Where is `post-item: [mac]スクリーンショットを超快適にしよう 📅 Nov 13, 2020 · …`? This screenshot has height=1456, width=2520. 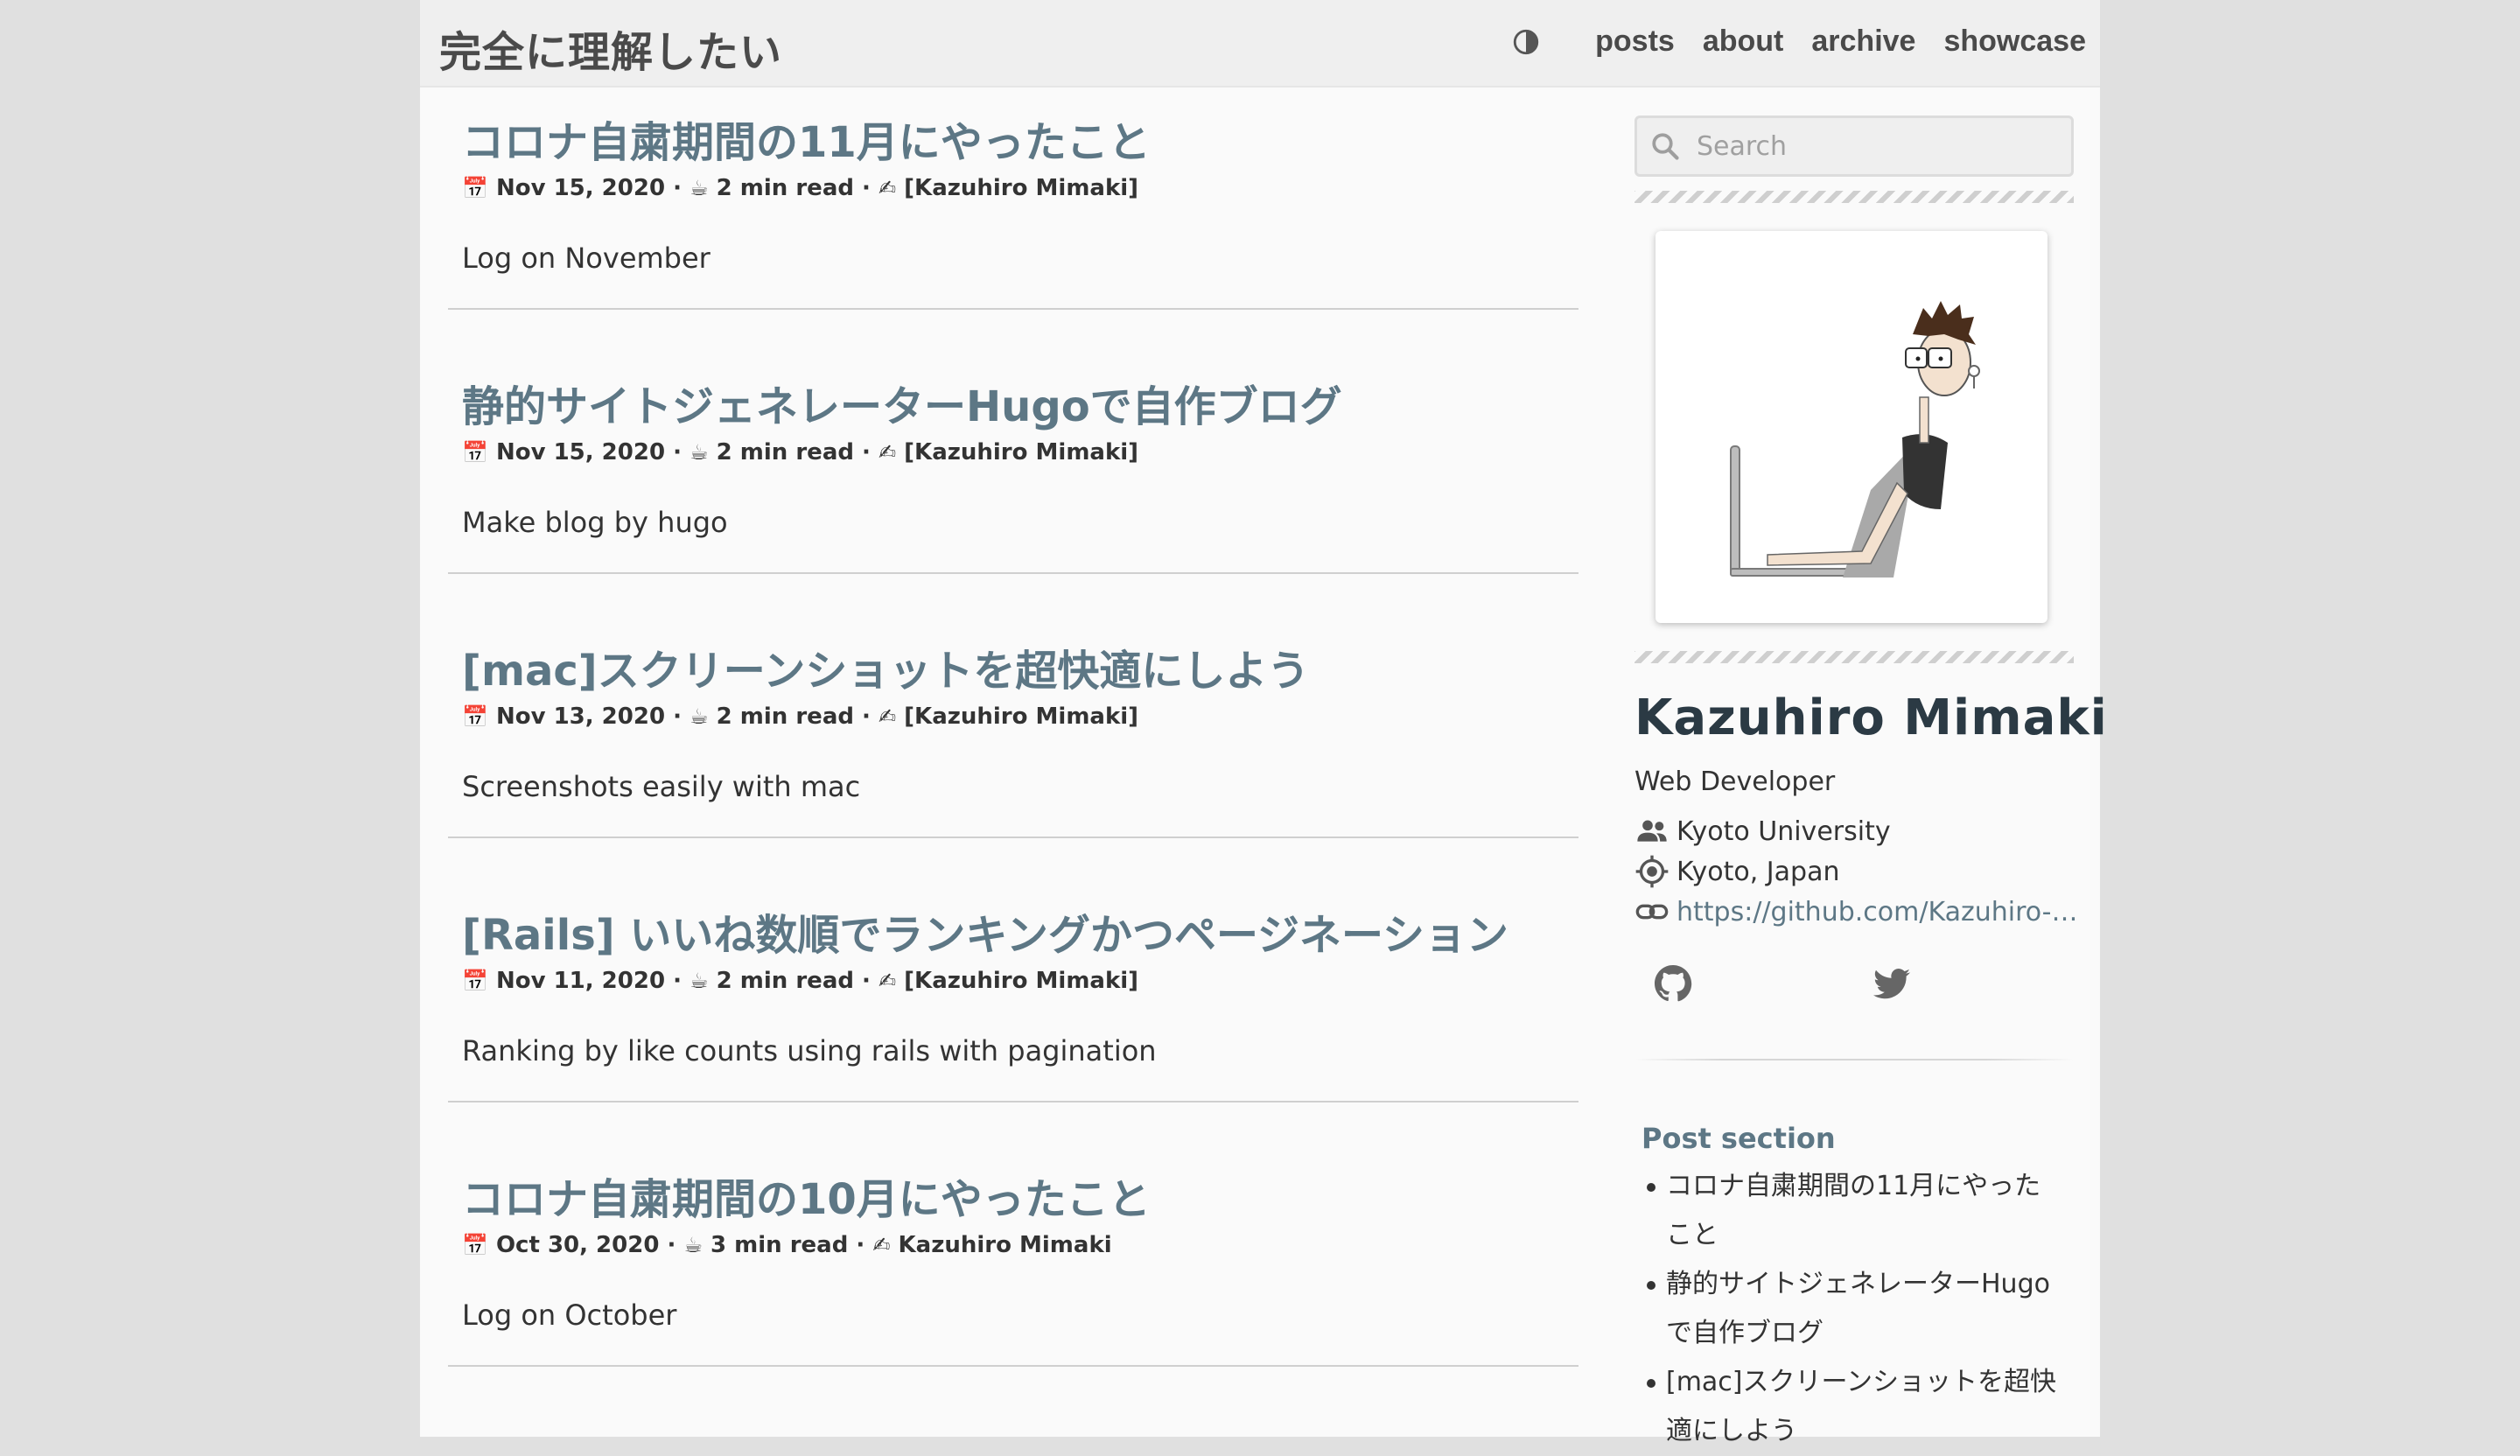
post-item: [mac]スクリーンショットを超快適にしよう 📅 Nov 13, 2020 · … is located at coordinates (1016, 723).